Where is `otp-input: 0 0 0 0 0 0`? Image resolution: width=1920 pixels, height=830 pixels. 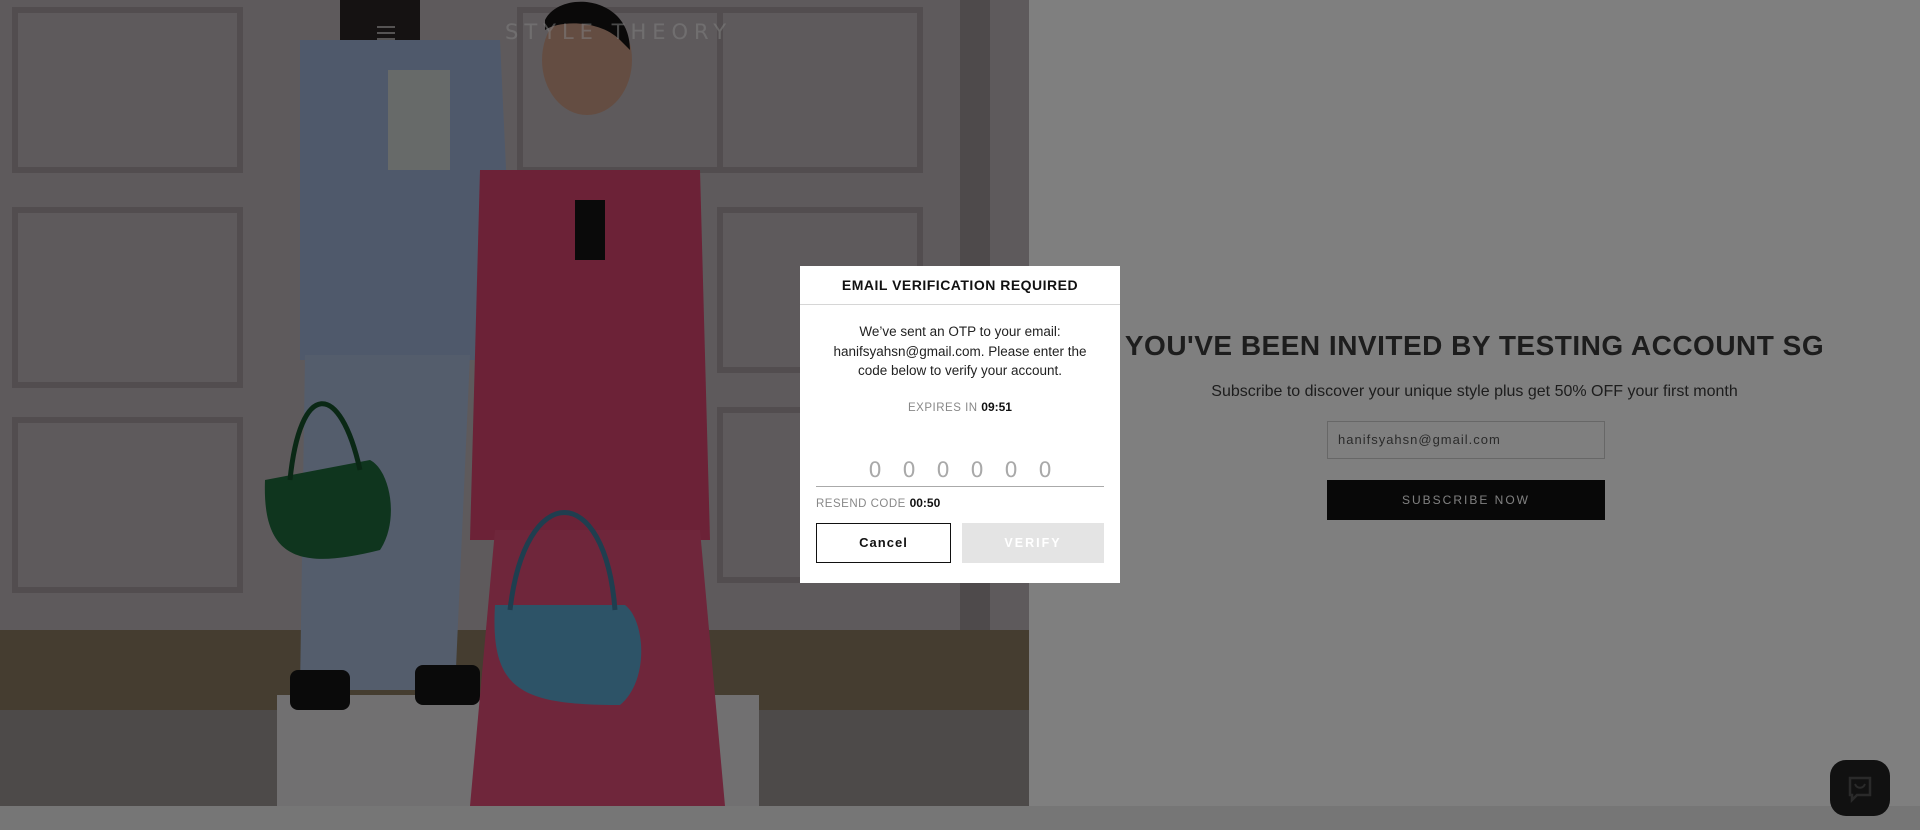
otp-input: 0 0 0 0 0 0 is located at coordinates (960, 470).